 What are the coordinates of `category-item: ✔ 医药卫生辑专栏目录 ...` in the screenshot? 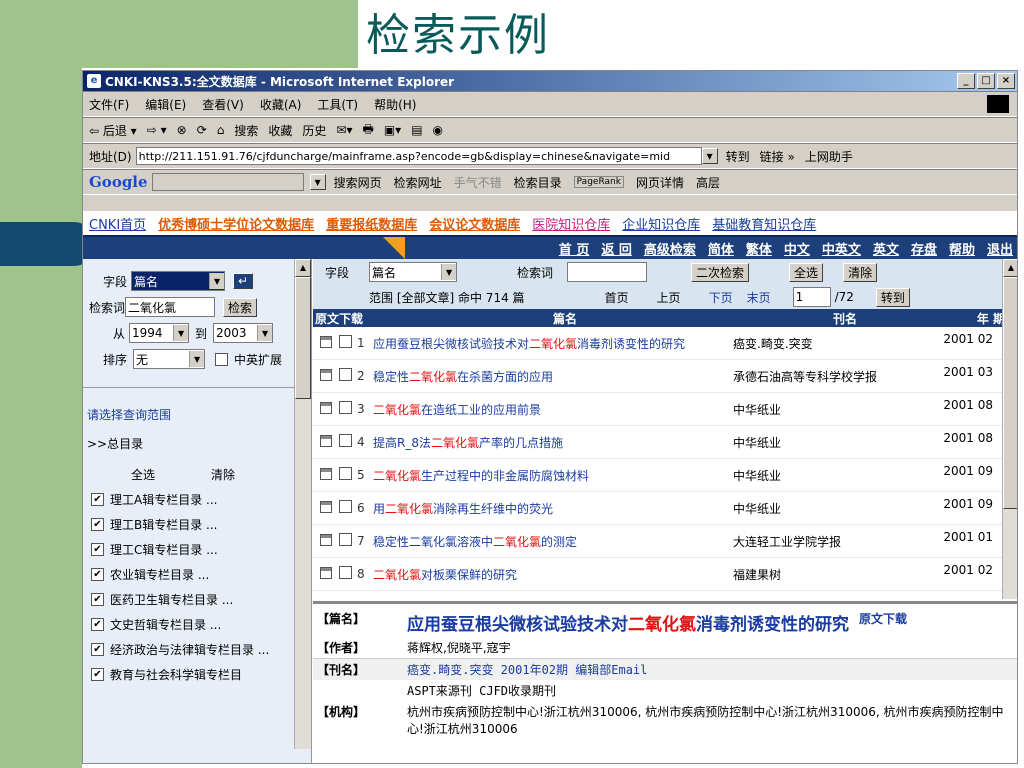 It's located at (201, 599).